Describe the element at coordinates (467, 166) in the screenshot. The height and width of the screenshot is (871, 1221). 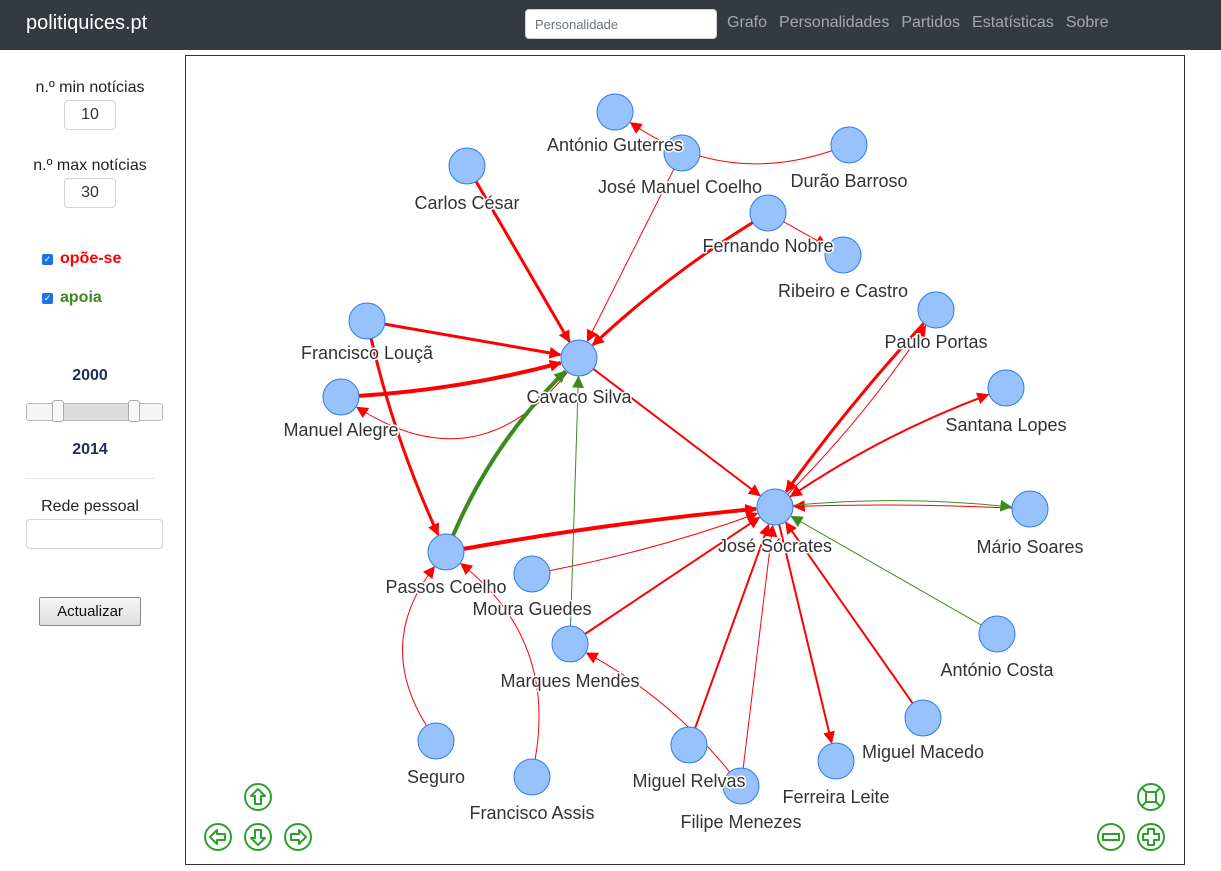
I see `graph-node-cc` at that location.